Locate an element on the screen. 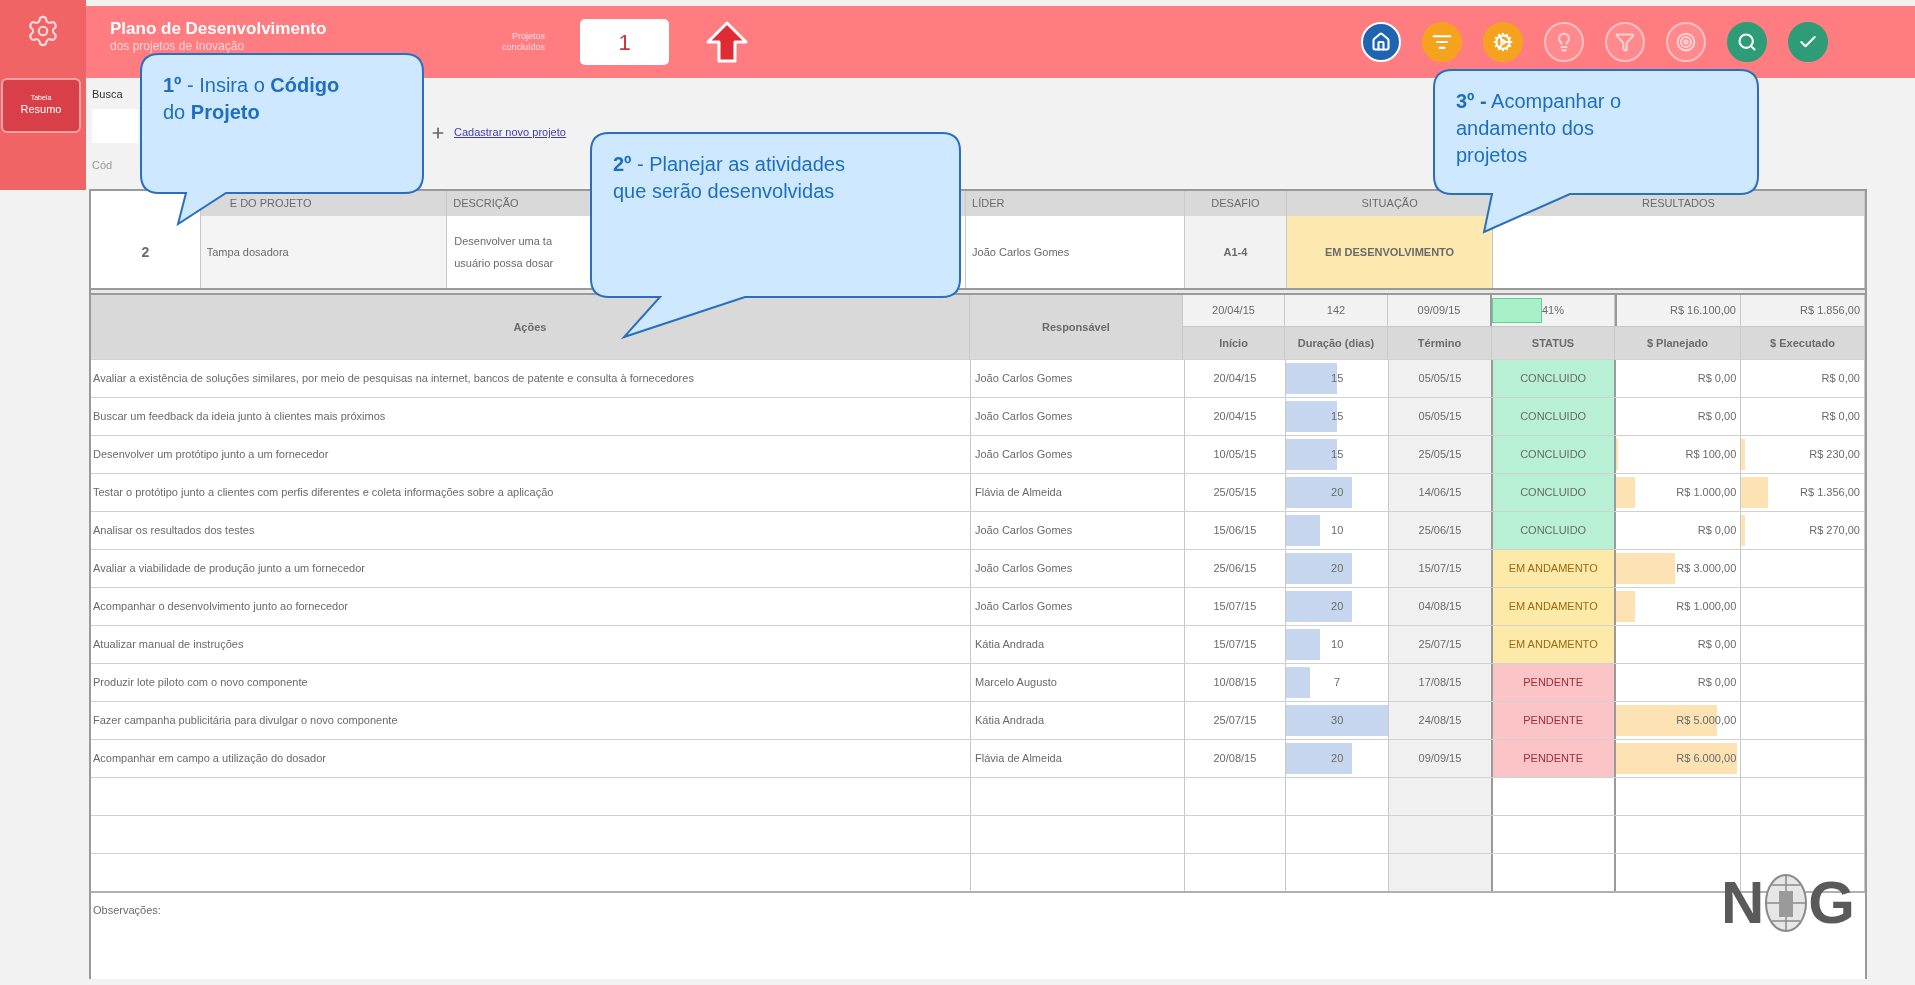  start-date: 20/08/15 is located at coordinates (1235, 759).